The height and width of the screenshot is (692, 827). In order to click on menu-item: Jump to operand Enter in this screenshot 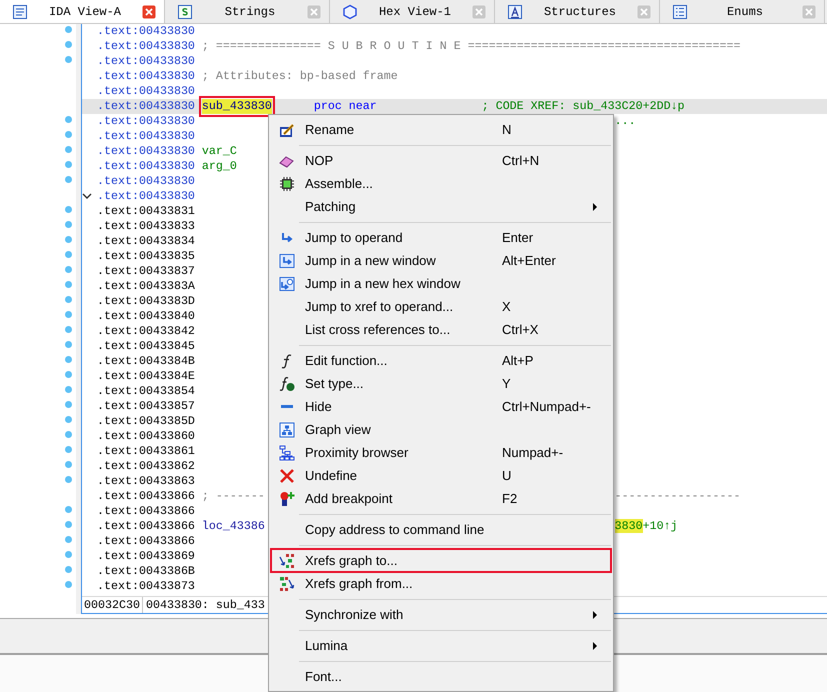, I will do `click(441, 237)`.